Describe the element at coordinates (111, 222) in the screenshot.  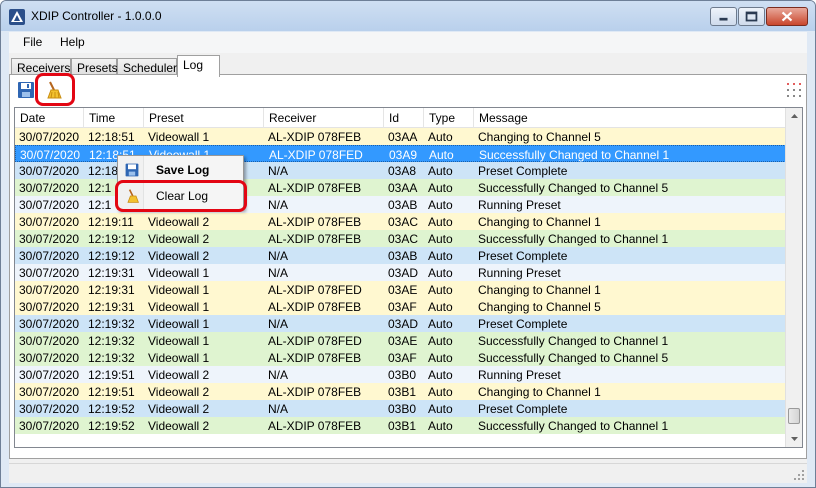
I see `cell-time: 12:19:11` at that location.